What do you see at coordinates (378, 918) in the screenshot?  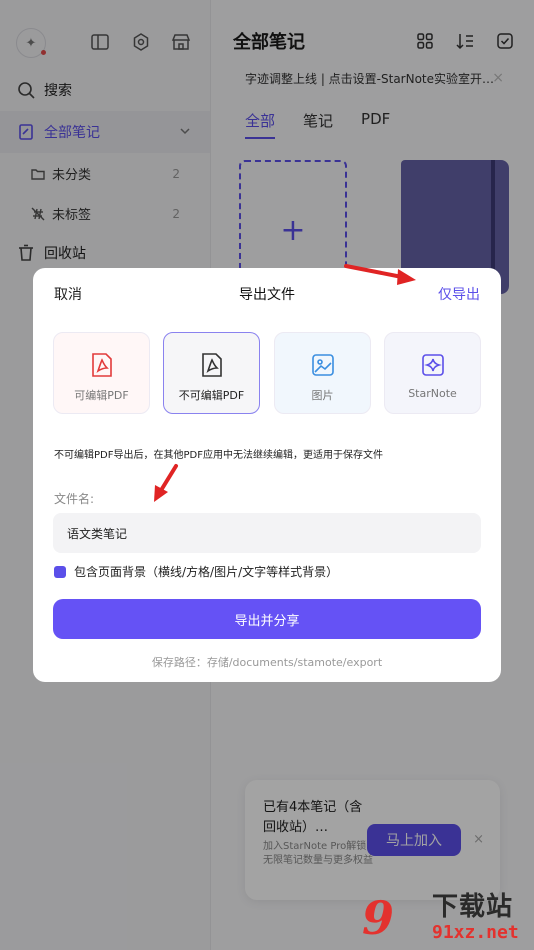 I see `watermark-logo: 9` at bounding box center [378, 918].